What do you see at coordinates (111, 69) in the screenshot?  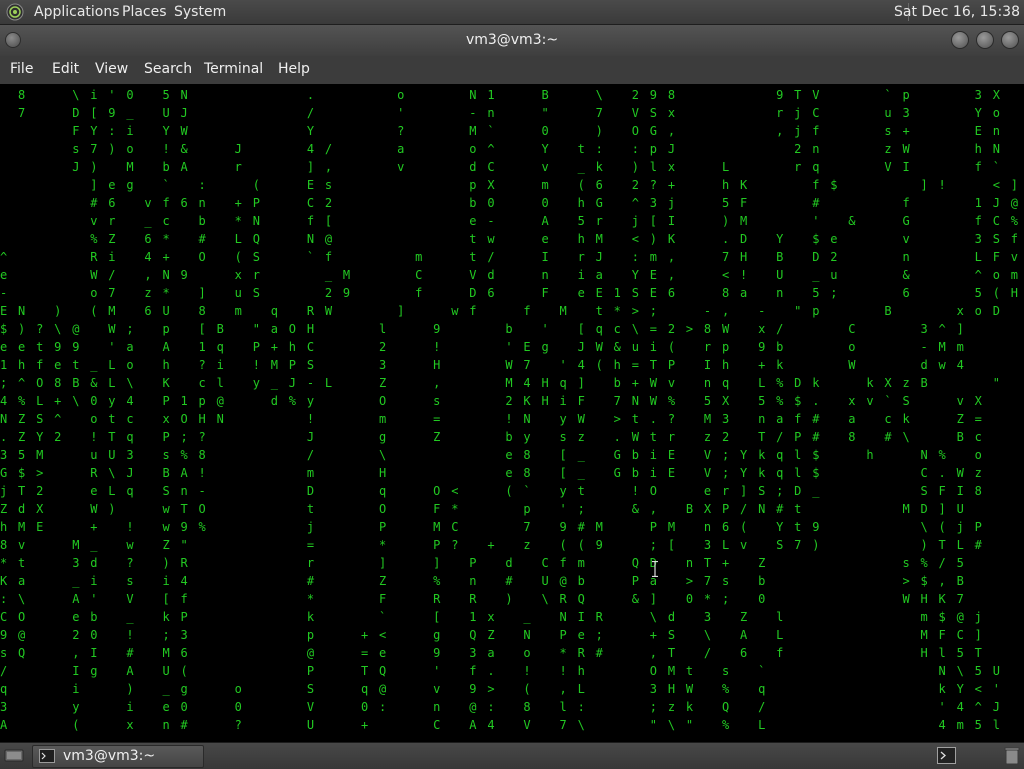 I see `menu-view: View` at bounding box center [111, 69].